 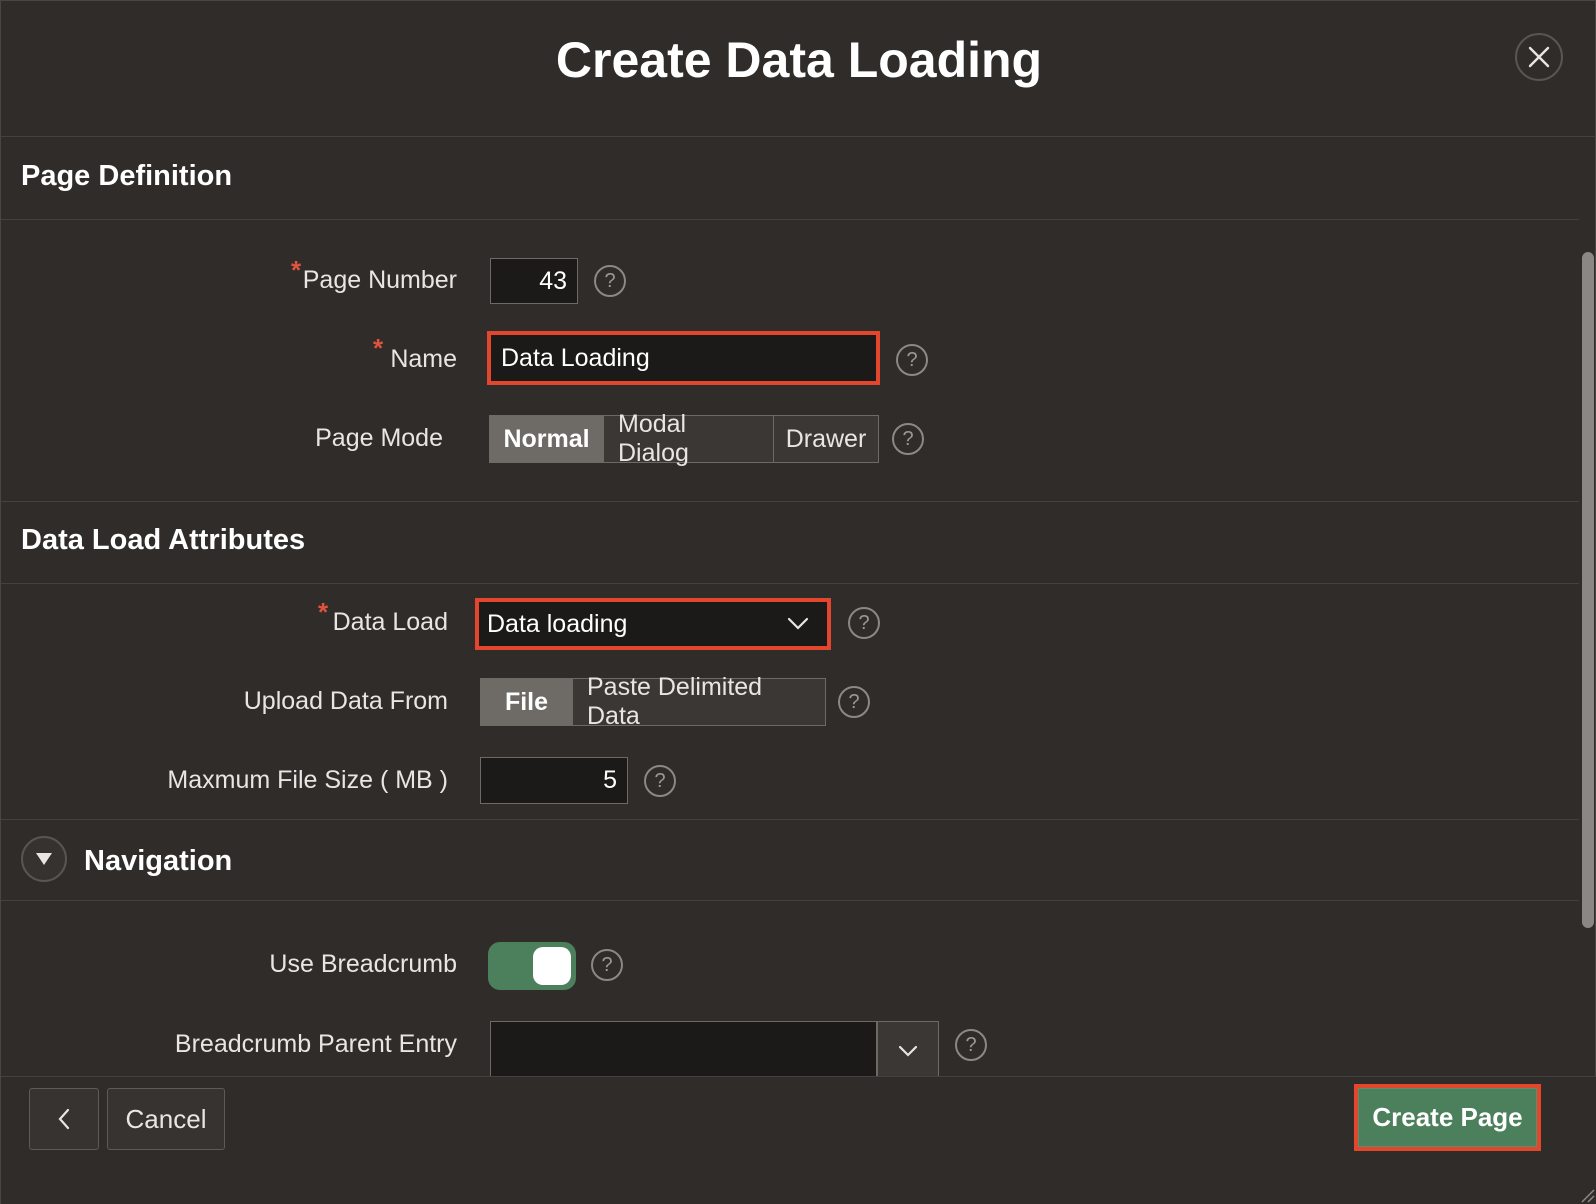 I want to click on page-mode-radio-group: Normal Modal Dialog Drawer, so click(x=684, y=438).